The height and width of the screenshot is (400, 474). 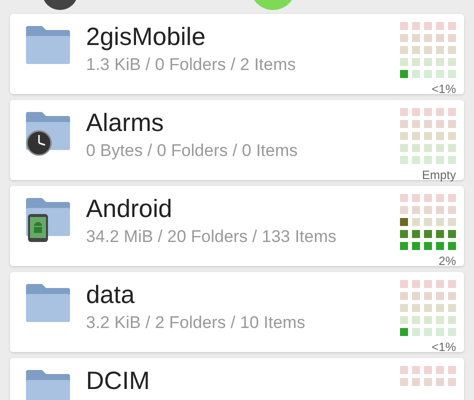 What do you see at coordinates (146, 37) in the screenshot?
I see `folder-name: 2gisMobile` at bounding box center [146, 37].